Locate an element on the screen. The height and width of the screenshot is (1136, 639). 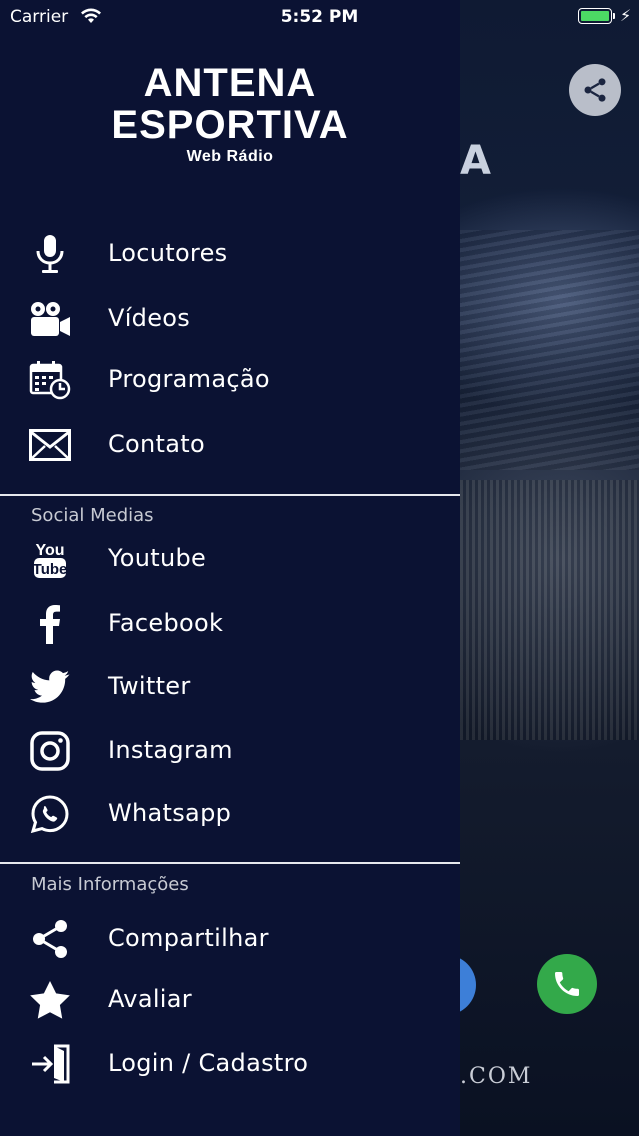
menu-item-label: Login / Cadastro is located at coordinates (208, 1063).